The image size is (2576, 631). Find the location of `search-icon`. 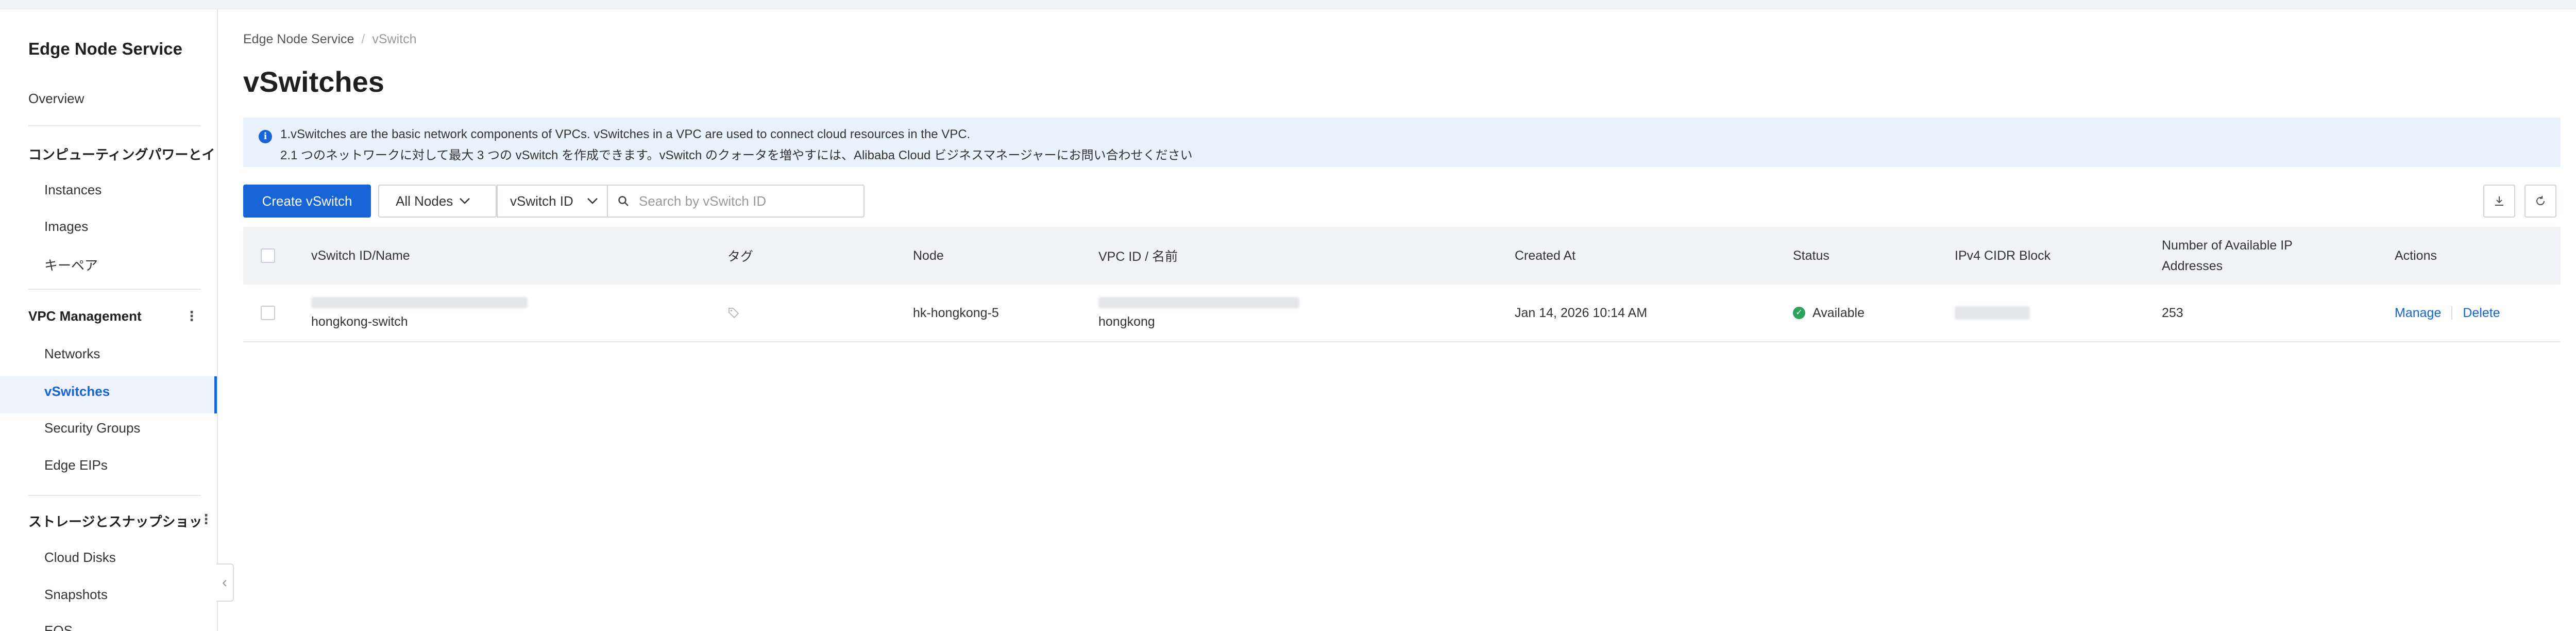

search-icon is located at coordinates (623, 201).